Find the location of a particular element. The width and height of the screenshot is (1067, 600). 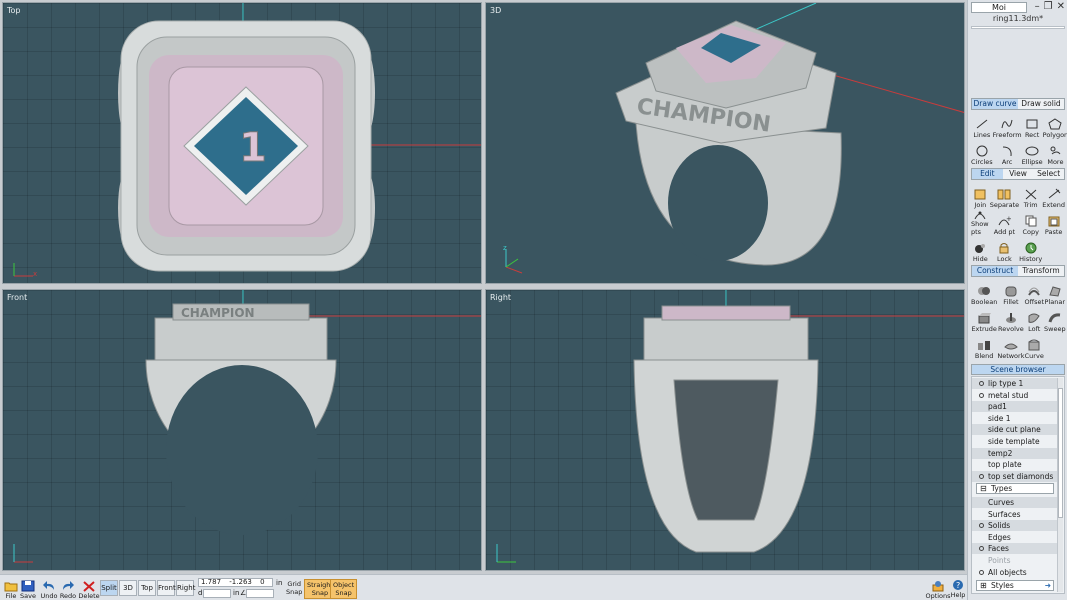

object-snap-toggle: Object Snap is located at coordinates (344, 589).